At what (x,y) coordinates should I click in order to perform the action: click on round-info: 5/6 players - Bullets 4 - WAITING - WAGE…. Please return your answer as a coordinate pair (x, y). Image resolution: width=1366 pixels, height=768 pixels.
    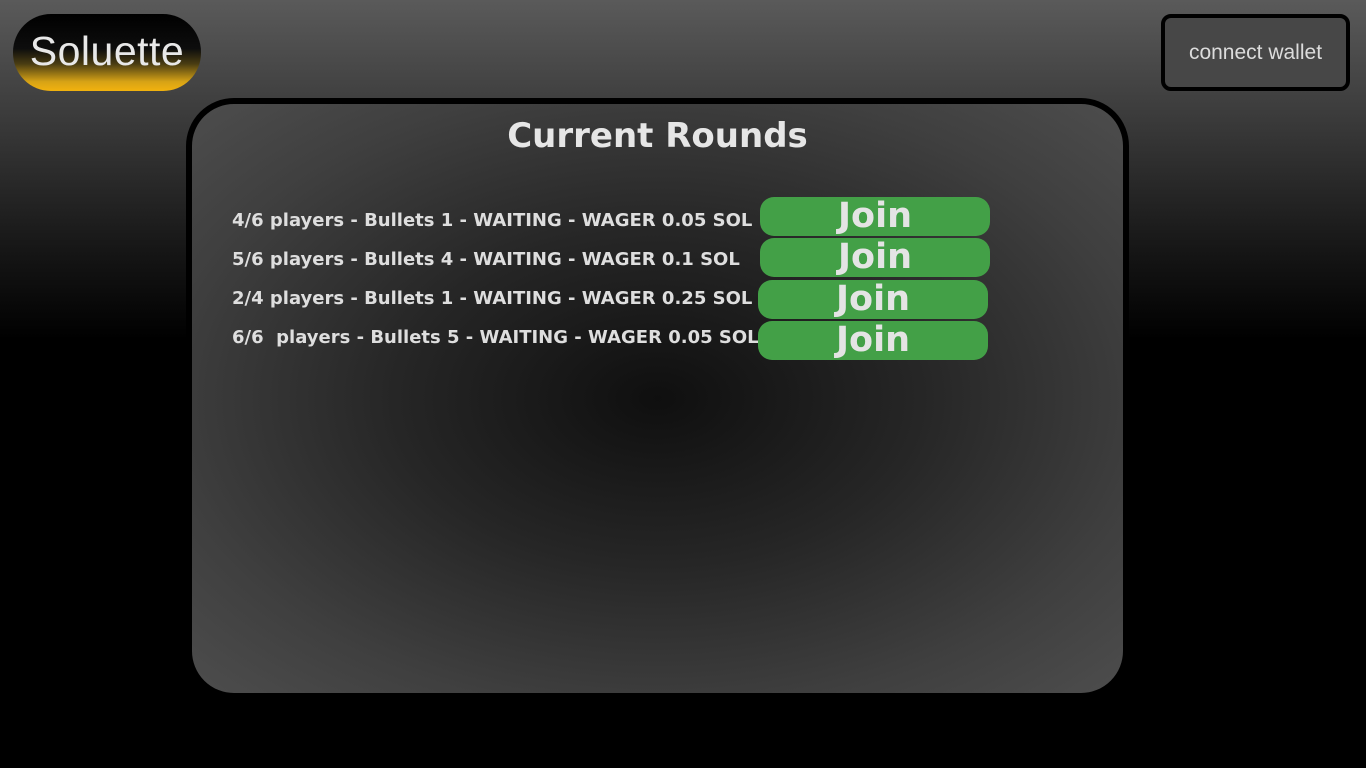
    Looking at the image, I should click on (486, 259).